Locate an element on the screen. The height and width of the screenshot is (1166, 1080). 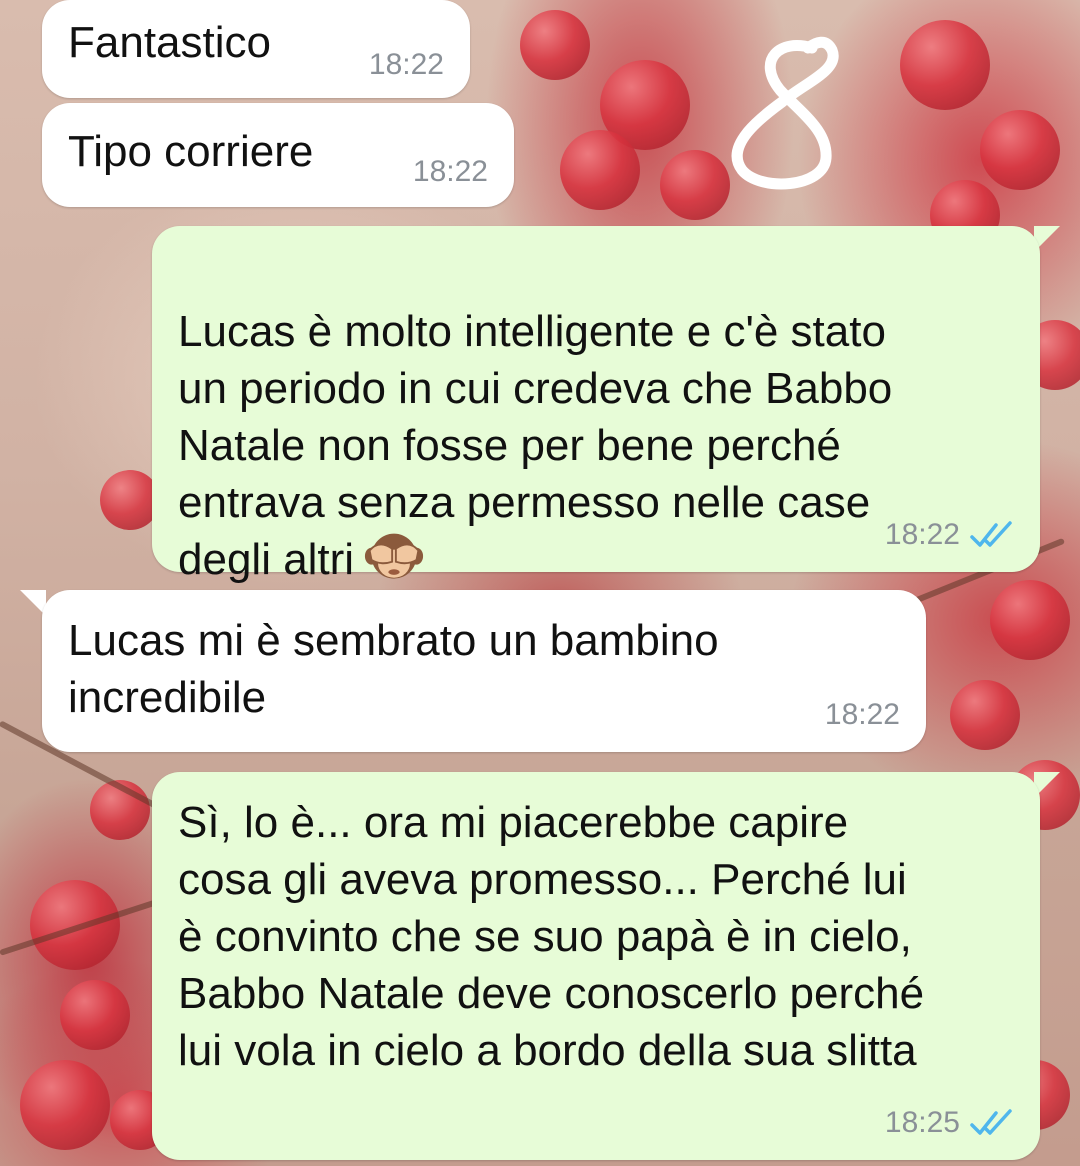
message-meta: 18:25 is located at coordinates (950, 1123).